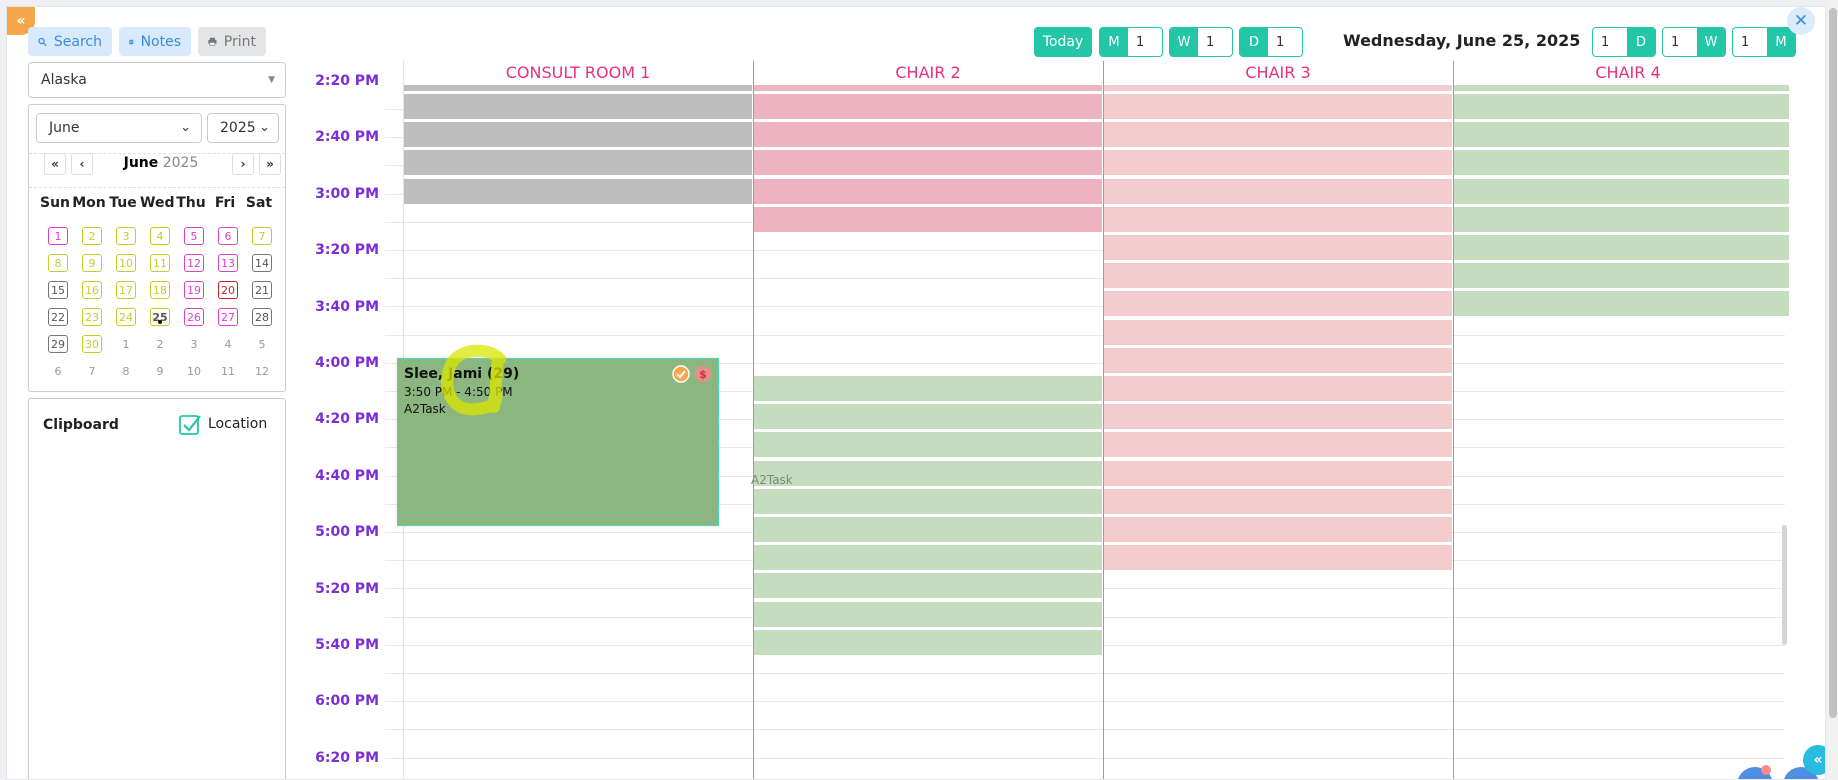 Image resolution: width=1838 pixels, height=780 pixels. What do you see at coordinates (228, 263) in the screenshot?
I see `calendar-day: 13` at bounding box center [228, 263].